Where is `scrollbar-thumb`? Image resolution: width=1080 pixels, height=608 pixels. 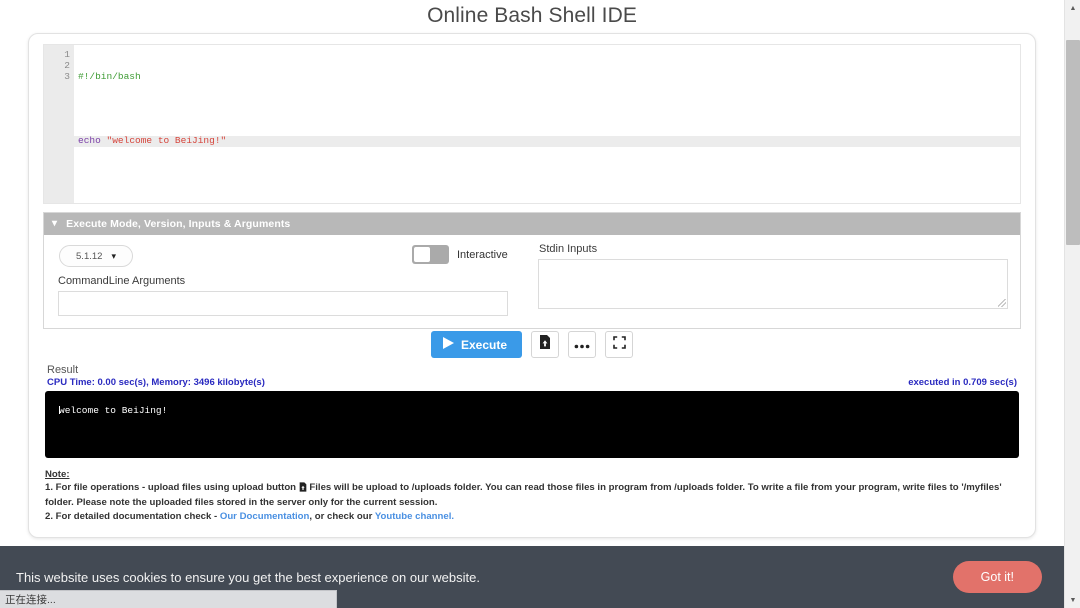
scrollbar-thumb is located at coordinates (1073, 142).